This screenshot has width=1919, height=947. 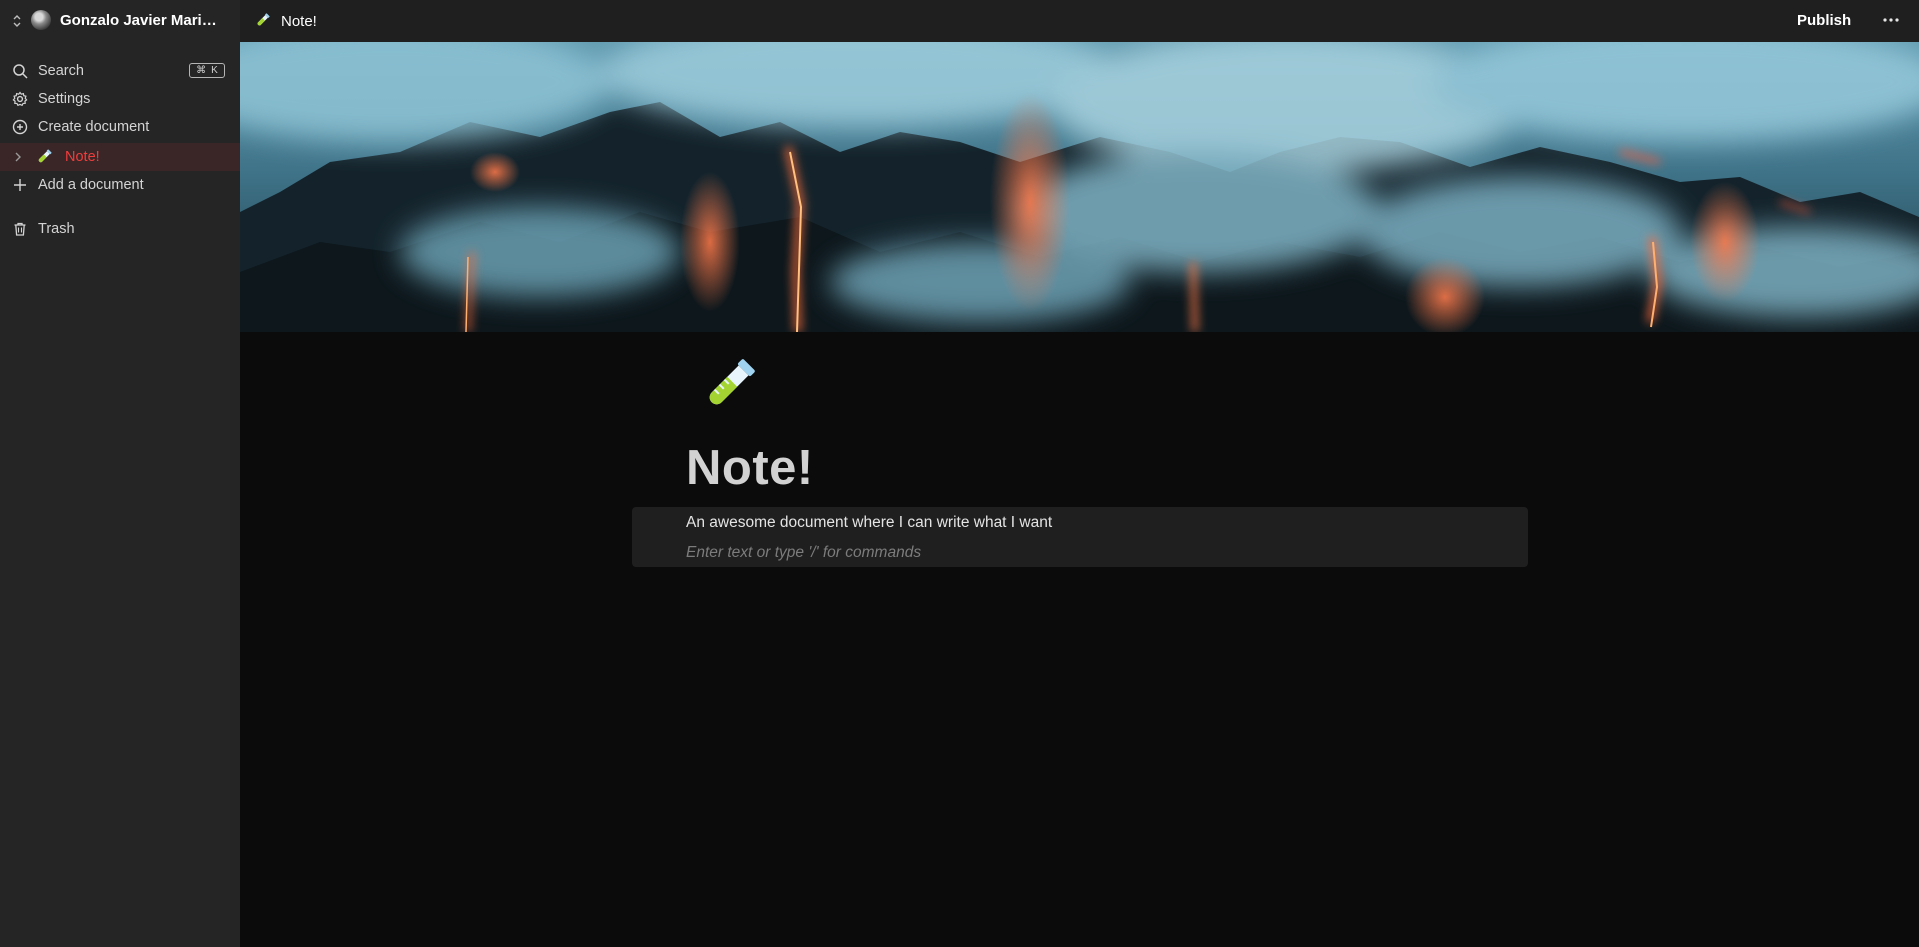 I want to click on more-horizontal-icon, so click(x=1891, y=20).